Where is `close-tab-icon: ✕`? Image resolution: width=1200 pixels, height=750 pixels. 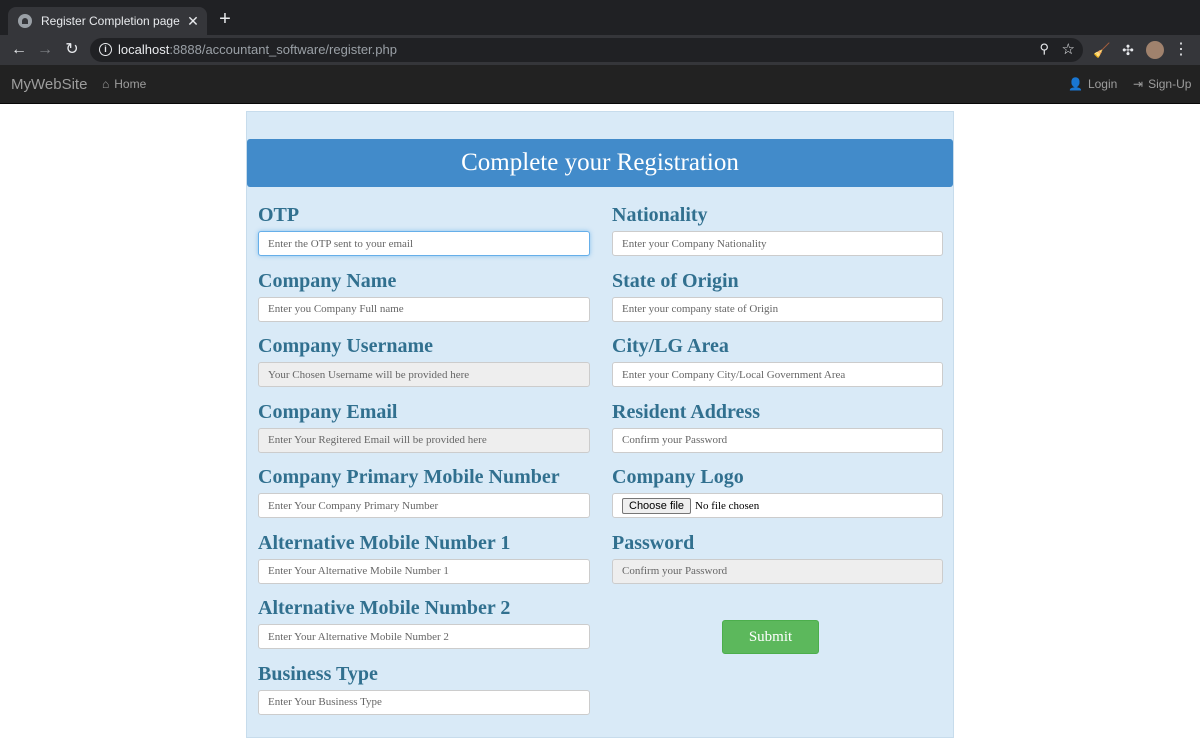 close-tab-icon: ✕ is located at coordinates (193, 21).